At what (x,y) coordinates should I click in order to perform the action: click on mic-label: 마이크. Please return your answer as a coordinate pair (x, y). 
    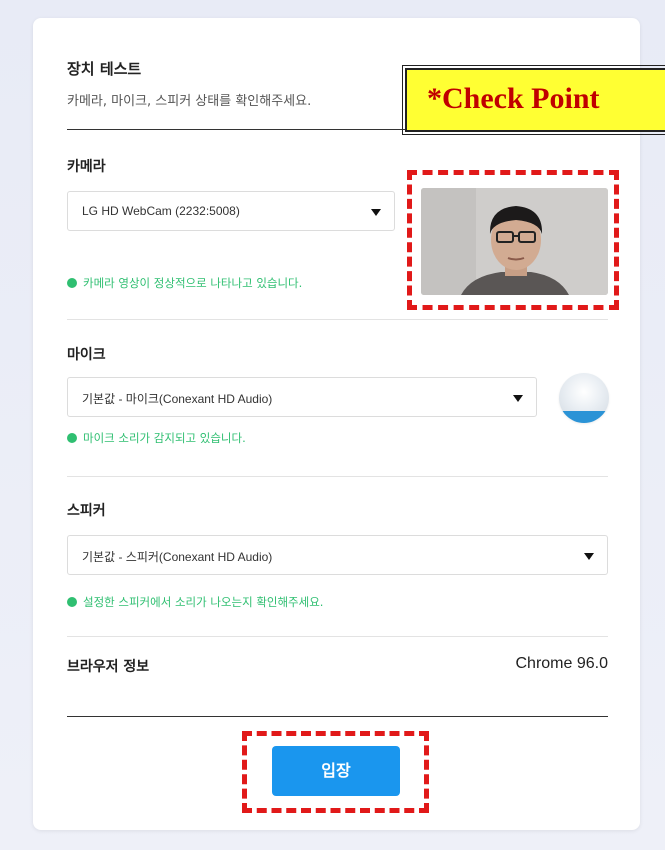
    Looking at the image, I should click on (86, 355).